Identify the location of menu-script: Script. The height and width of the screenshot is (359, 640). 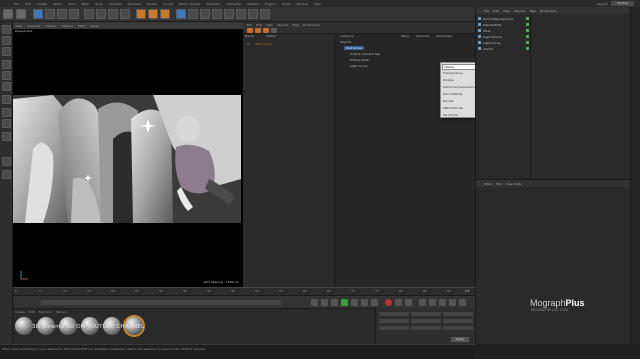
(286, 4).